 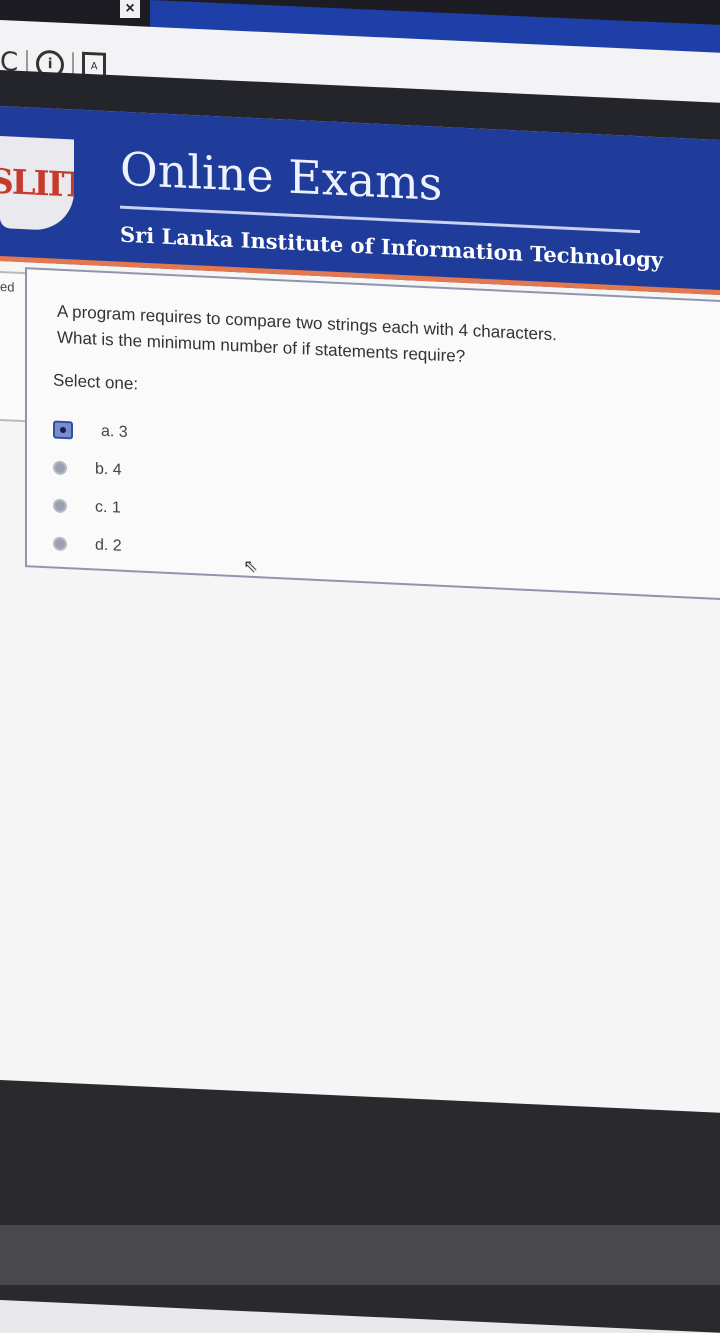 I want to click on answer-options: a. 3 b. 4 c. 1 d. 2, so click(x=90, y=488).